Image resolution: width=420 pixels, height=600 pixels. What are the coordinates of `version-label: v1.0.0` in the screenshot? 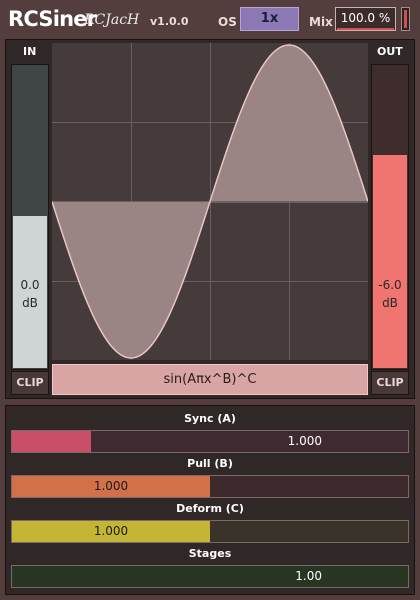 It's located at (169, 21).